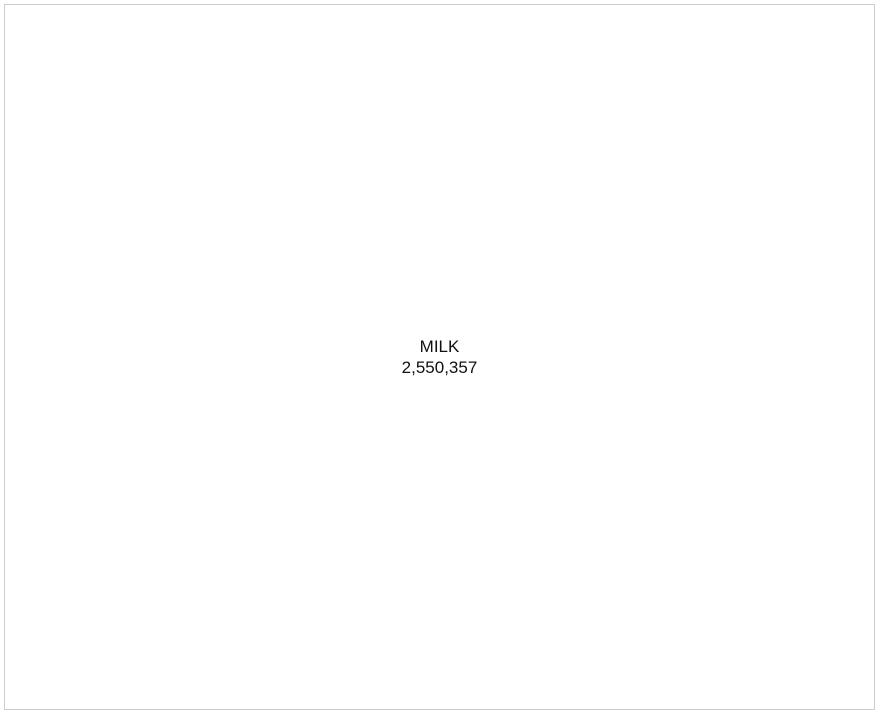  Describe the element at coordinates (439, 367) in the screenshot. I see `tile-value: 2,550,357` at that location.